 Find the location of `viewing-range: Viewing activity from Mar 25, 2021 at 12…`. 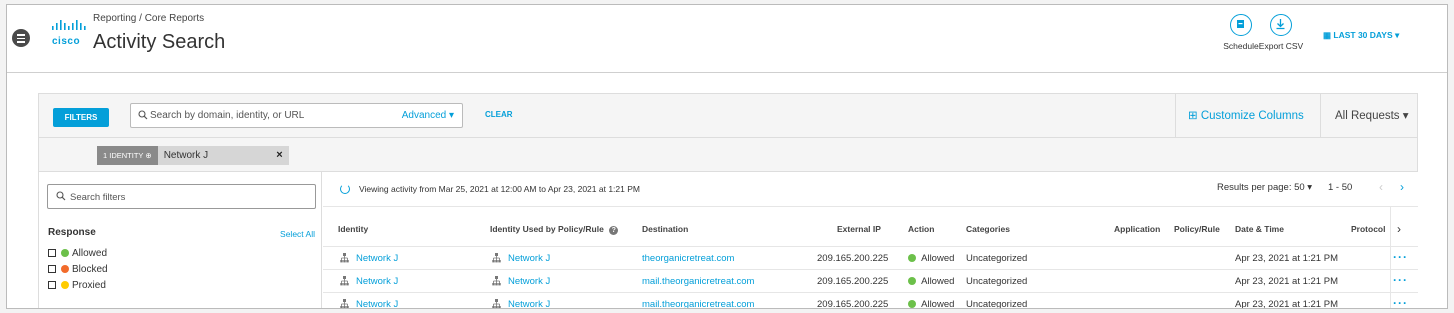

viewing-range: Viewing activity from Mar 25, 2021 at 12… is located at coordinates (490, 189).